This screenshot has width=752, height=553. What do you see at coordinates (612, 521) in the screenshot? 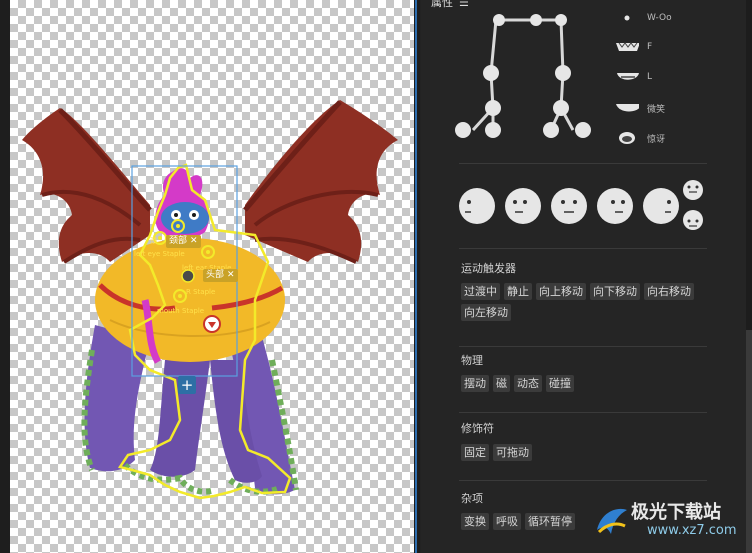
I see `watermark-logo-icon` at bounding box center [612, 521].